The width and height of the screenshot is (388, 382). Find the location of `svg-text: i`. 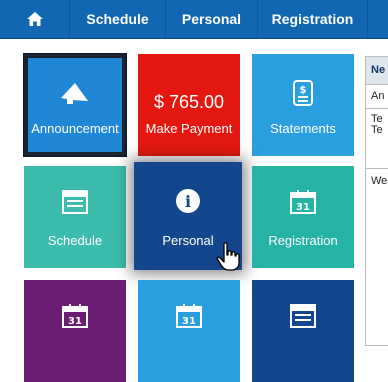

svg-text: i is located at coordinates (188, 201).